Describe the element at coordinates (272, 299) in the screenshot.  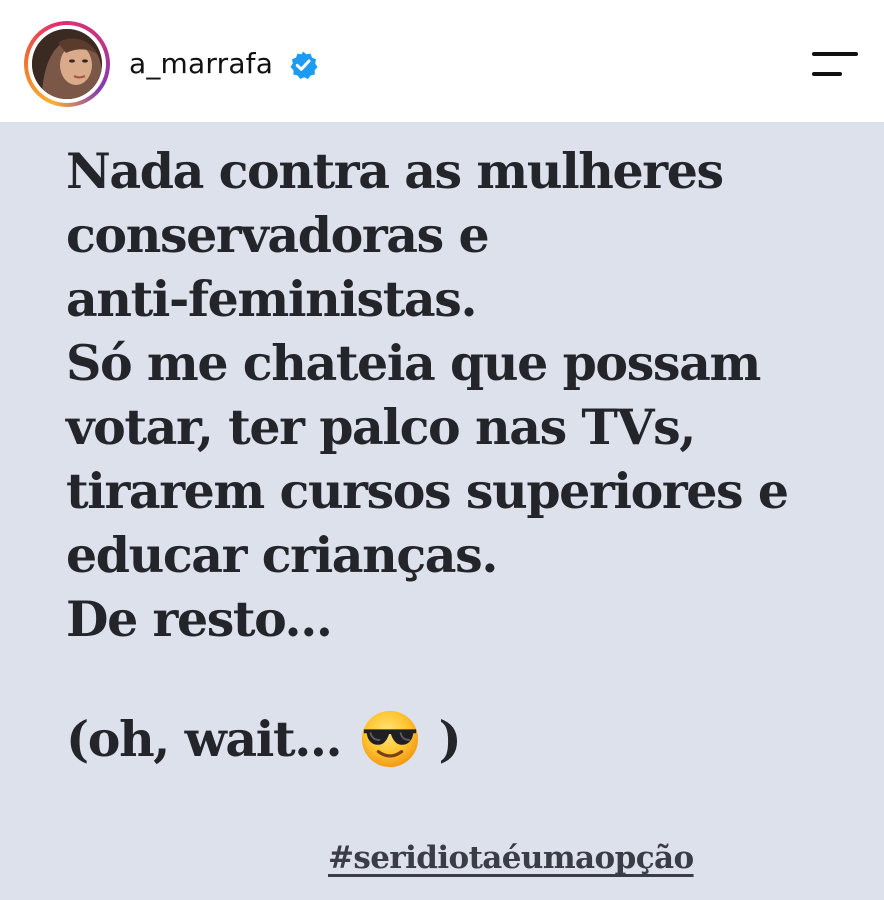
I see `quote-line: anti-feministas.` at that location.